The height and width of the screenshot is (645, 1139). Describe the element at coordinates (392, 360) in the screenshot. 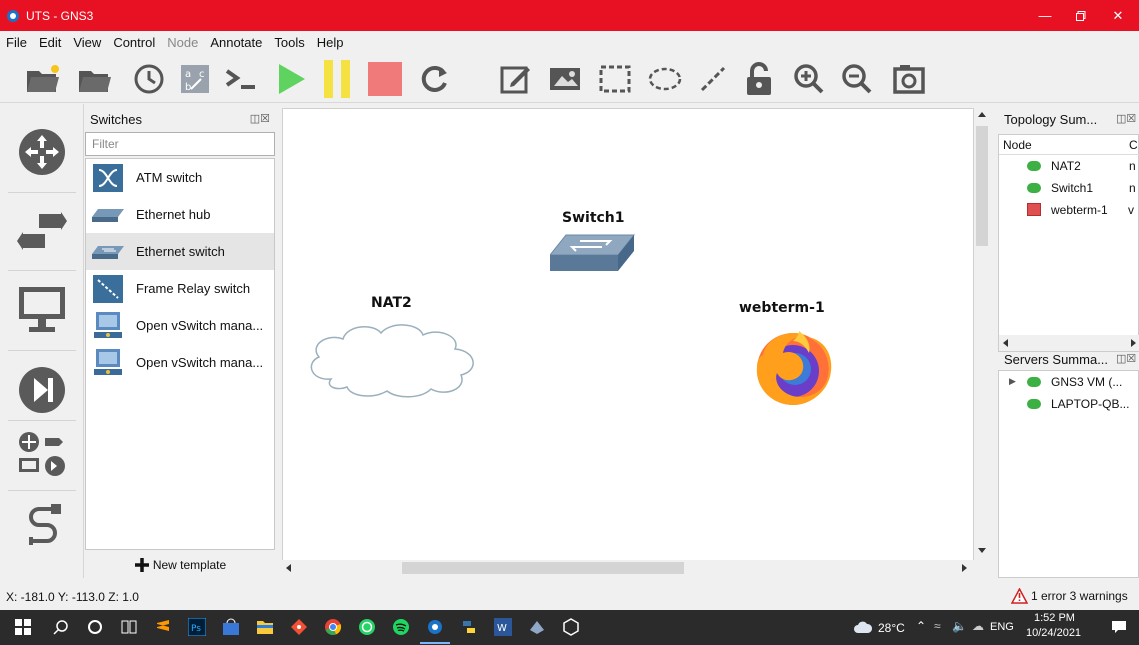

I see `node-nat2` at that location.